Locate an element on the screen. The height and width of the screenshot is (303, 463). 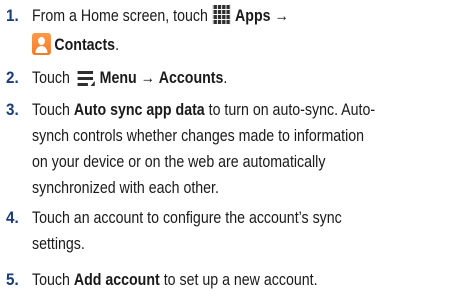
step-1-line-1: From a Home screen, touch Apps → is located at coordinates (160, 16).